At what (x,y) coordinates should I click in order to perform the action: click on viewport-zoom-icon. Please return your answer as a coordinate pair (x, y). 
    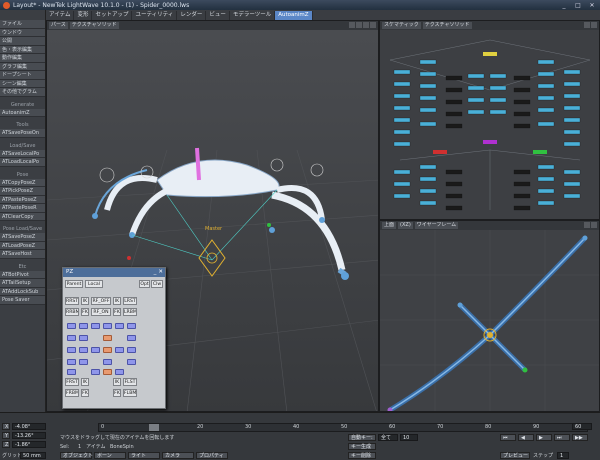
    Looking at the image, I should click on (366, 25).